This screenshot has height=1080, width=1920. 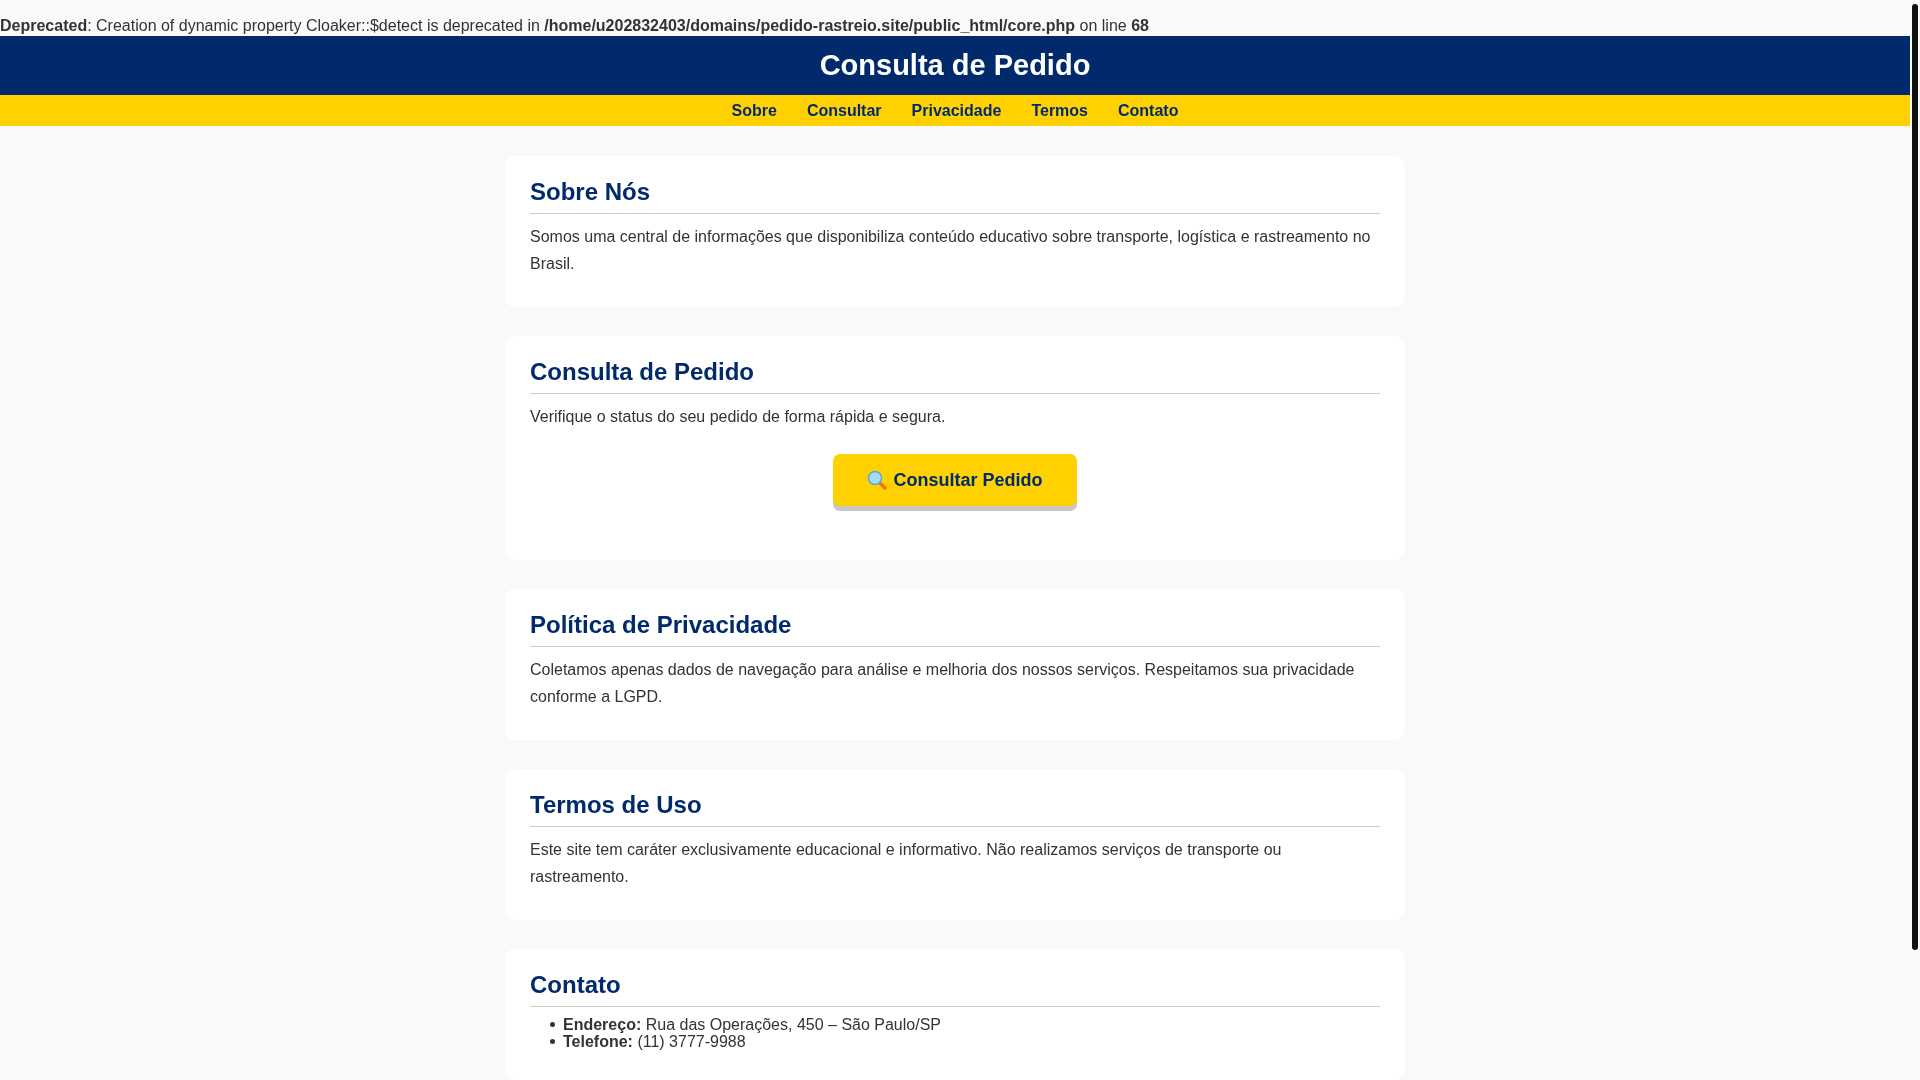 What do you see at coordinates (738, 417) in the screenshot?
I see `section-text: Verifique o status do seu pedido de forma rápida e segura.` at bounding box center [738, 417].